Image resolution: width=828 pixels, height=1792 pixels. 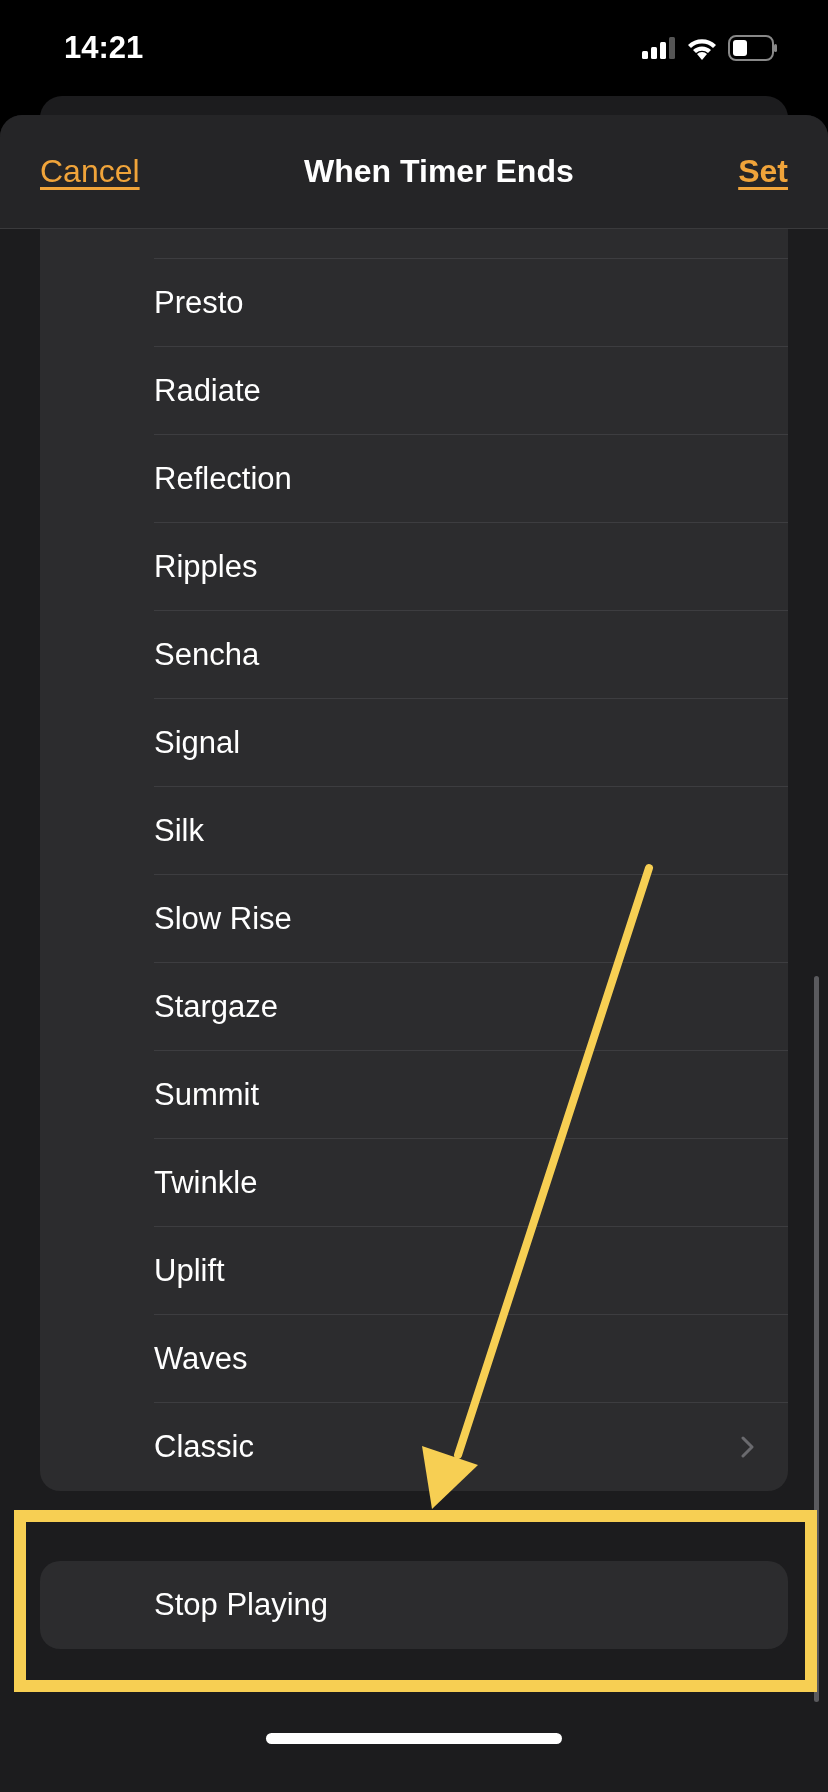 I want to click on sound-row: Ripples, so click(x=471, y=567).